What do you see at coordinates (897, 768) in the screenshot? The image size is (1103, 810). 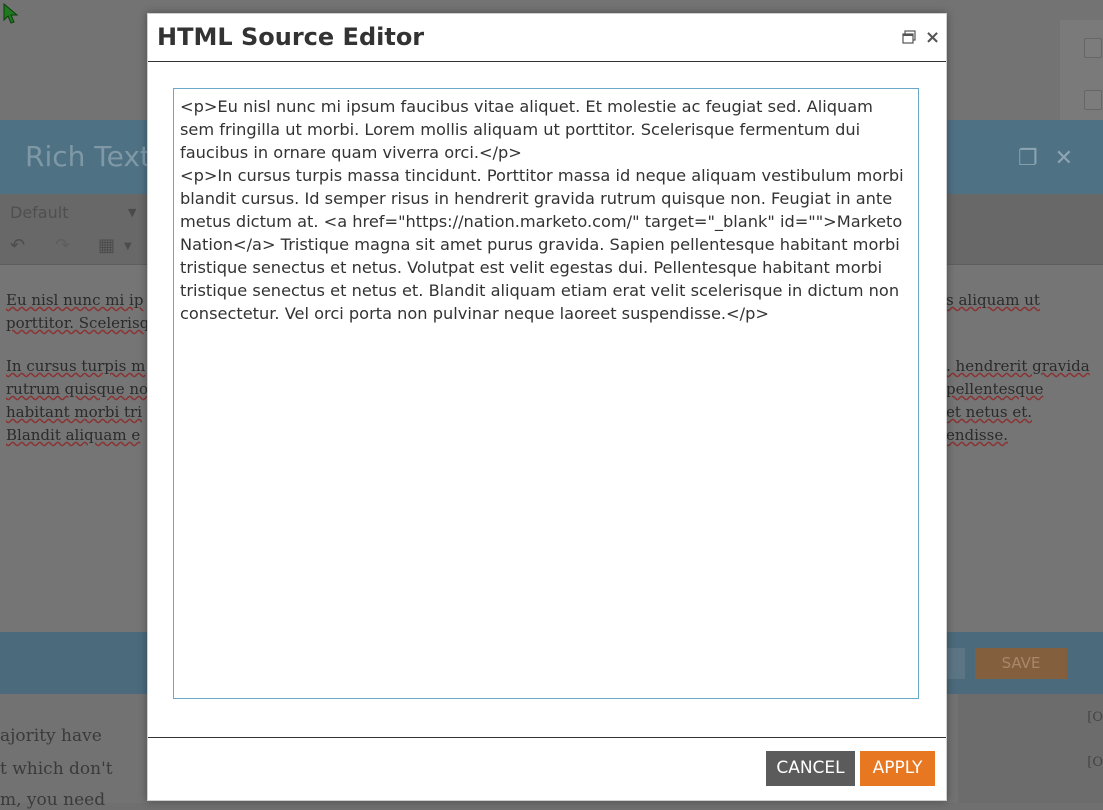 I see `apply-button: APPLY` at bounding box center [897, 768].